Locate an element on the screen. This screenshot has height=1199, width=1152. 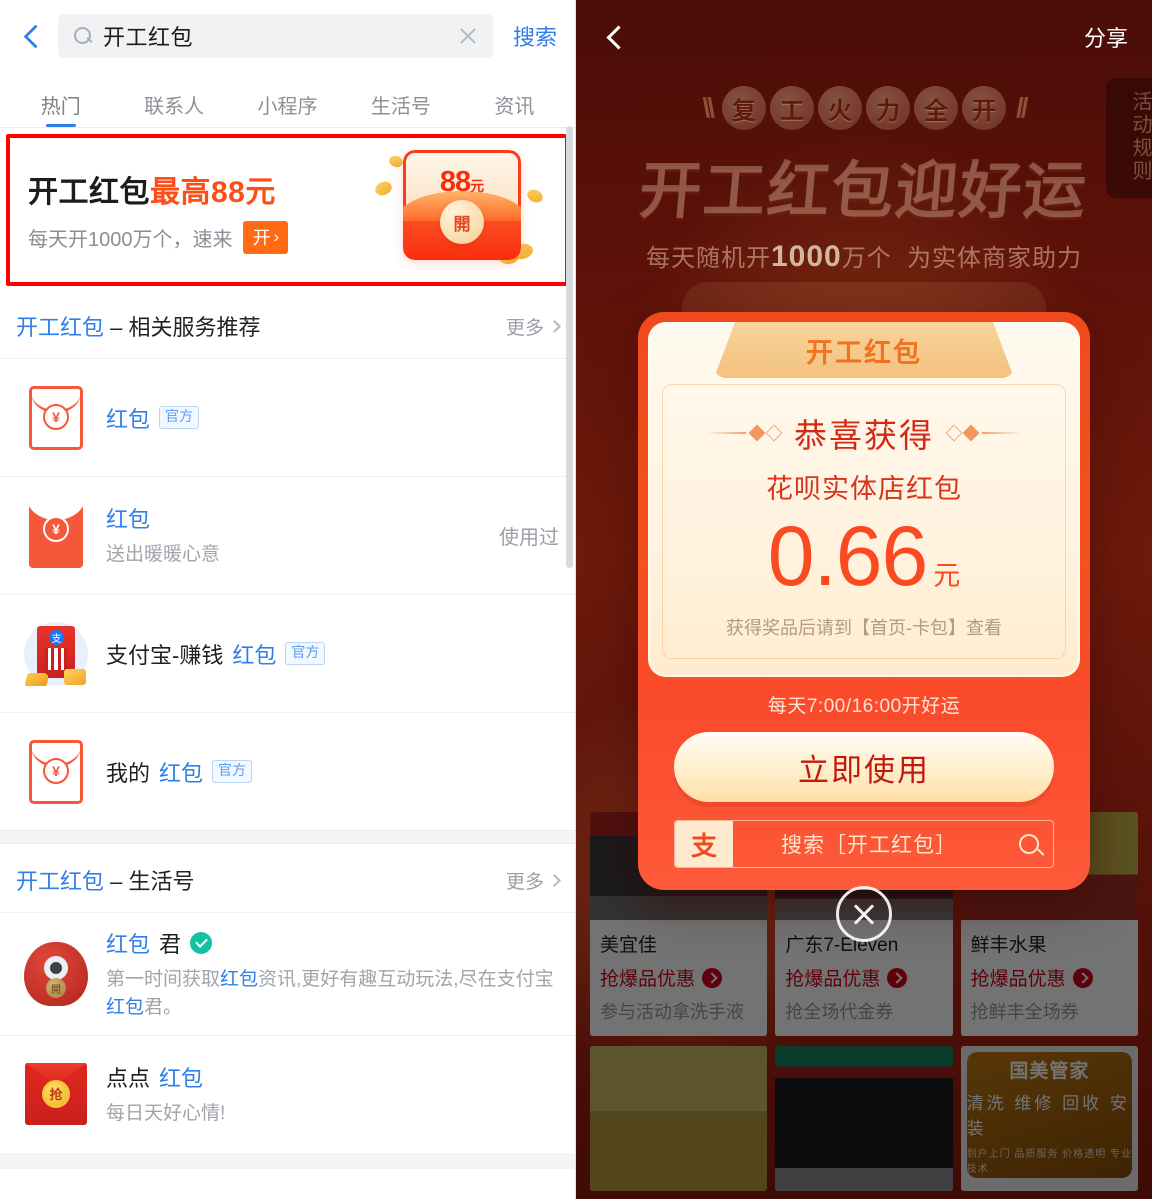
modal-ribbon-label: 开工红包 is located at coordinates (864, 352).